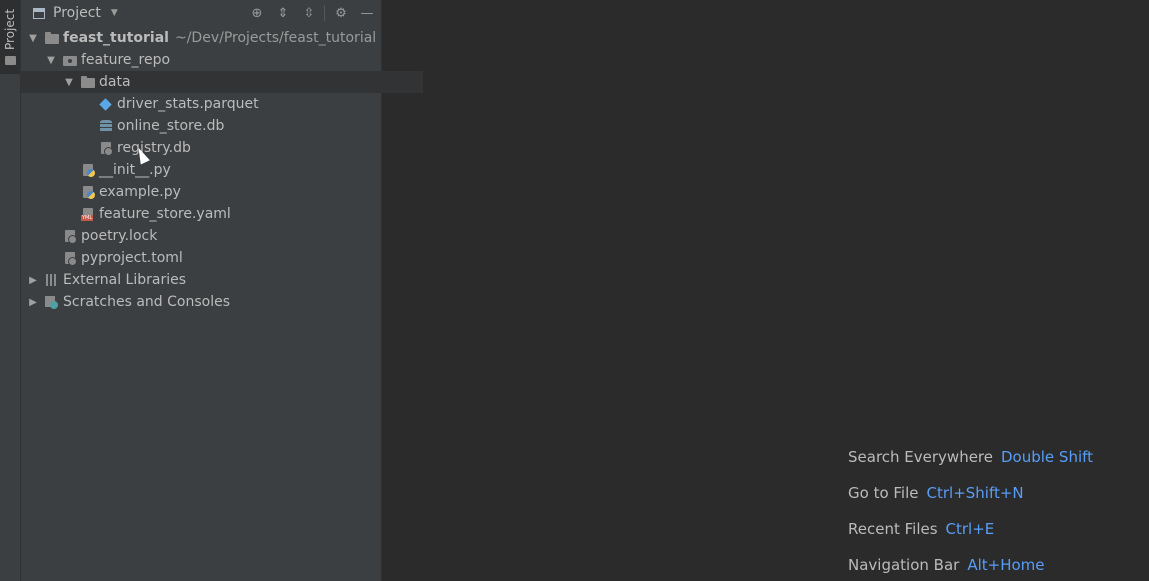 This screenshot has height=581, width=1149. What do you see at coordinates (324, 13) in the screenshot?
I see `toolbar-divider` at bounding box center [324, 13].